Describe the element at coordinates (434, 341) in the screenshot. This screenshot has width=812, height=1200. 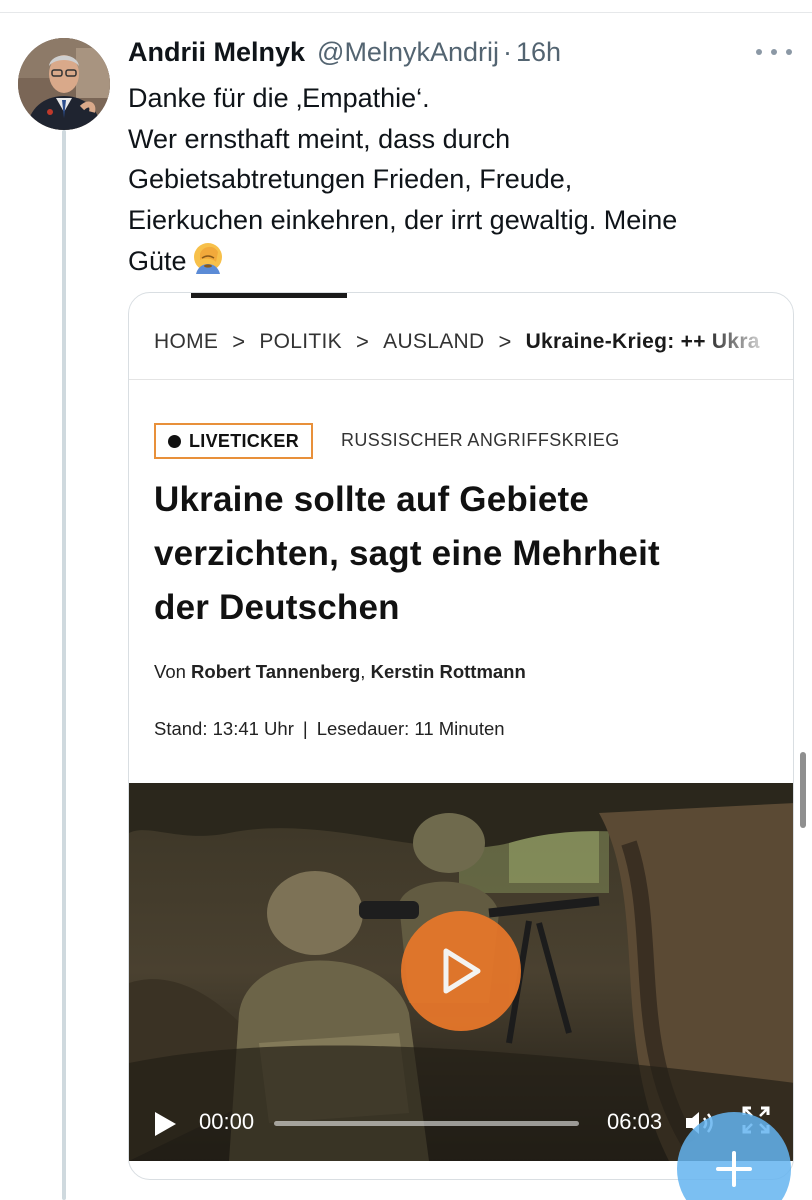
I see `breadcrumb-item-ausland: AUSLAND` at that location.